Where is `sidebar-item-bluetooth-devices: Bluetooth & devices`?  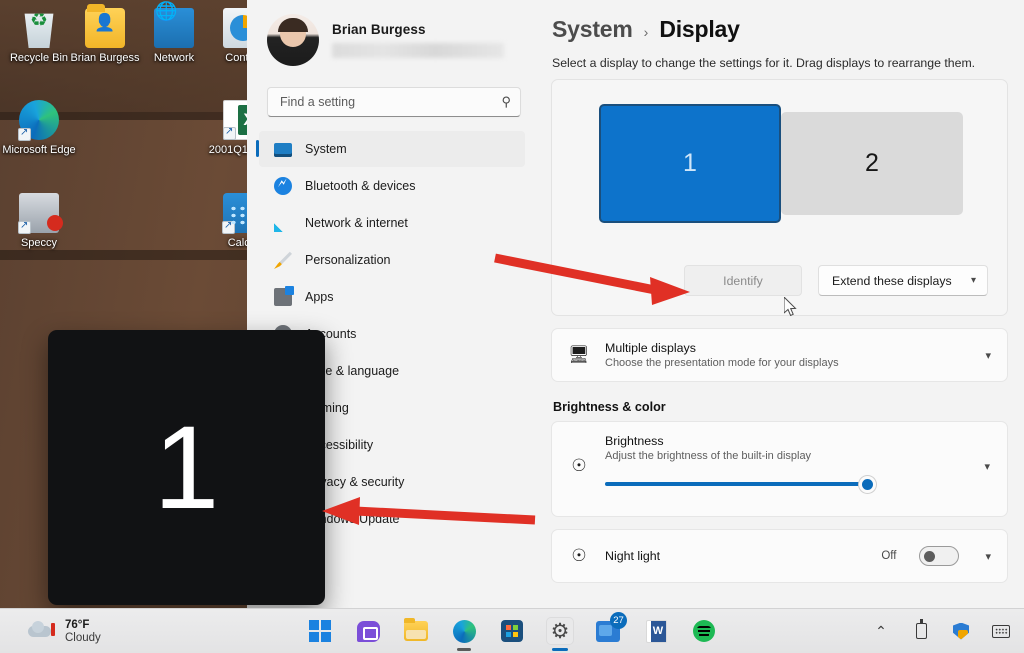 sidebar-item-bluetooth-devices: Bluetooth & devices is located at coordinates (392, 186).